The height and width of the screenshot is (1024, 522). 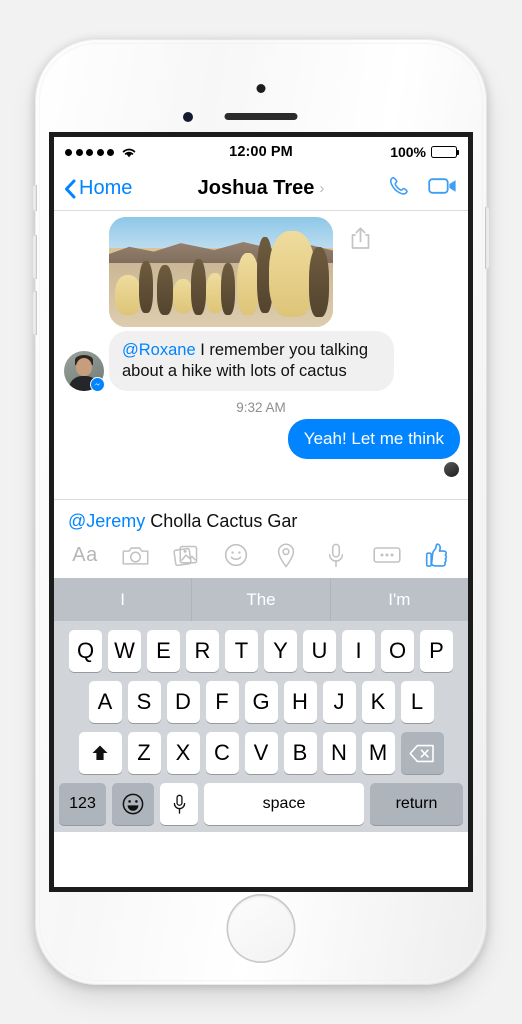 What do you see at coordinates (373, 439) in the screenshot?
I see `outgoing-message-bubble: Yeah! Let me think` at bounding box center [373, 439].